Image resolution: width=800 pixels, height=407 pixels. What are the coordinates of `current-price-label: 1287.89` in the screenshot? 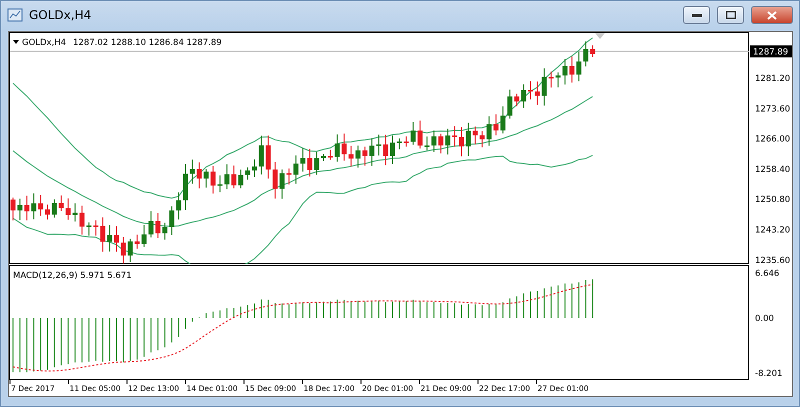 It's located at (771, 51).